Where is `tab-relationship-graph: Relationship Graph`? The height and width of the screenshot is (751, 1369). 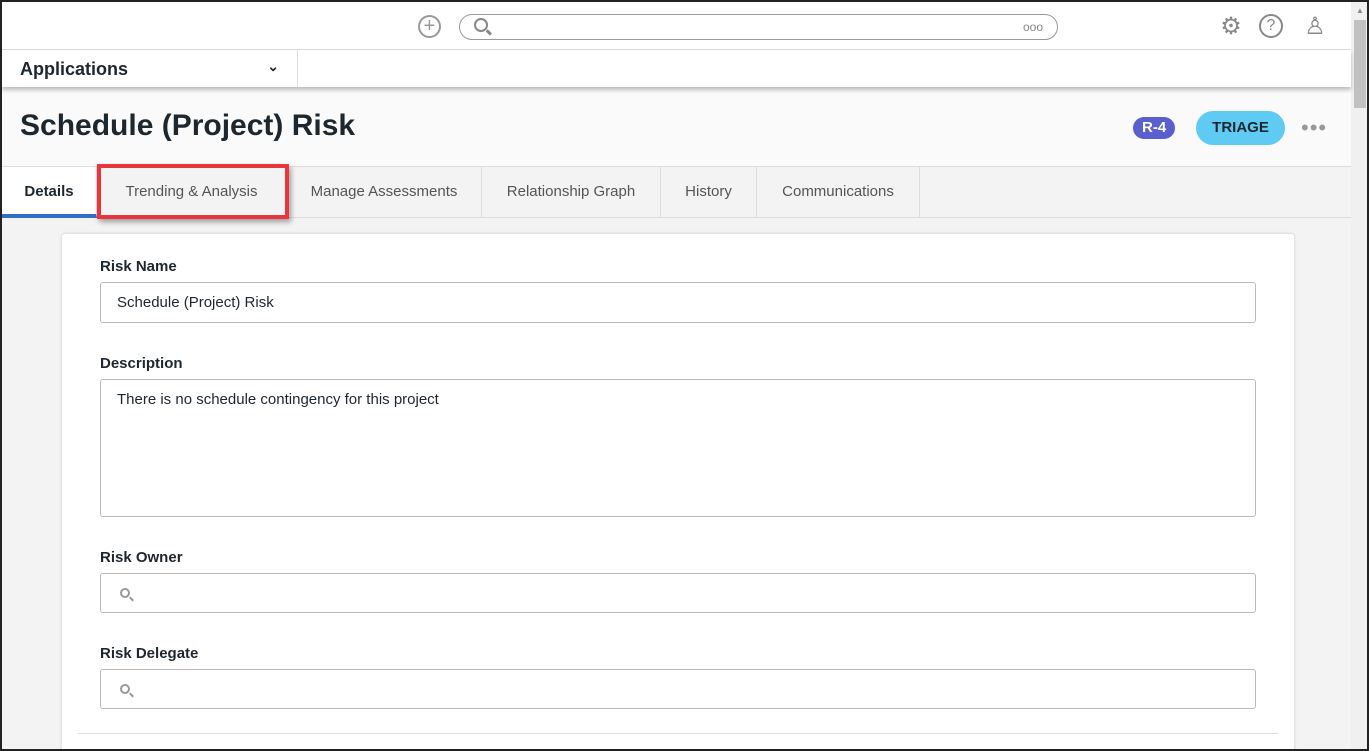 tab-relationship-graph: Relationship Graph is located at coordinates (571, 192).